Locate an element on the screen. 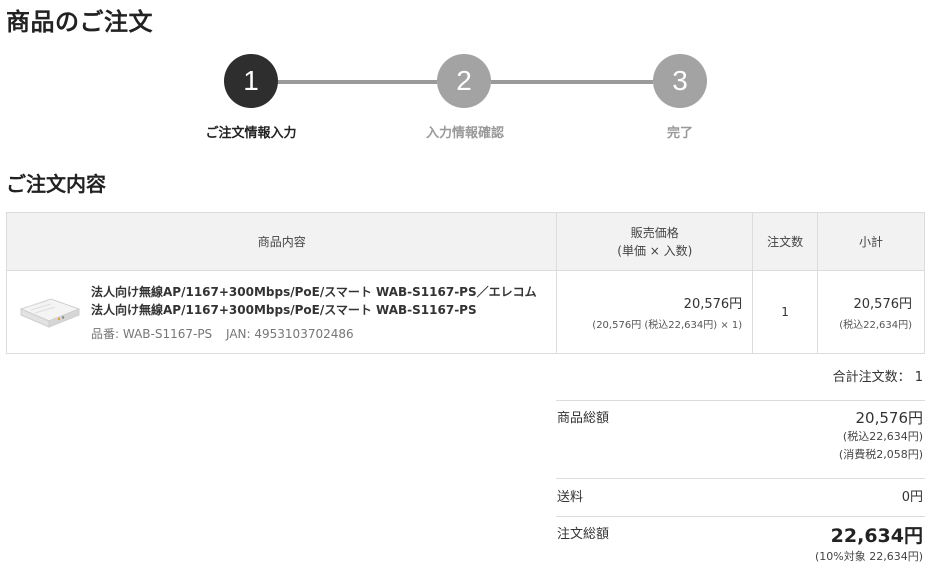 The width and height of the screenshot is (931, 578). step-2-circle: 2 is located at coordinates (464, 81).